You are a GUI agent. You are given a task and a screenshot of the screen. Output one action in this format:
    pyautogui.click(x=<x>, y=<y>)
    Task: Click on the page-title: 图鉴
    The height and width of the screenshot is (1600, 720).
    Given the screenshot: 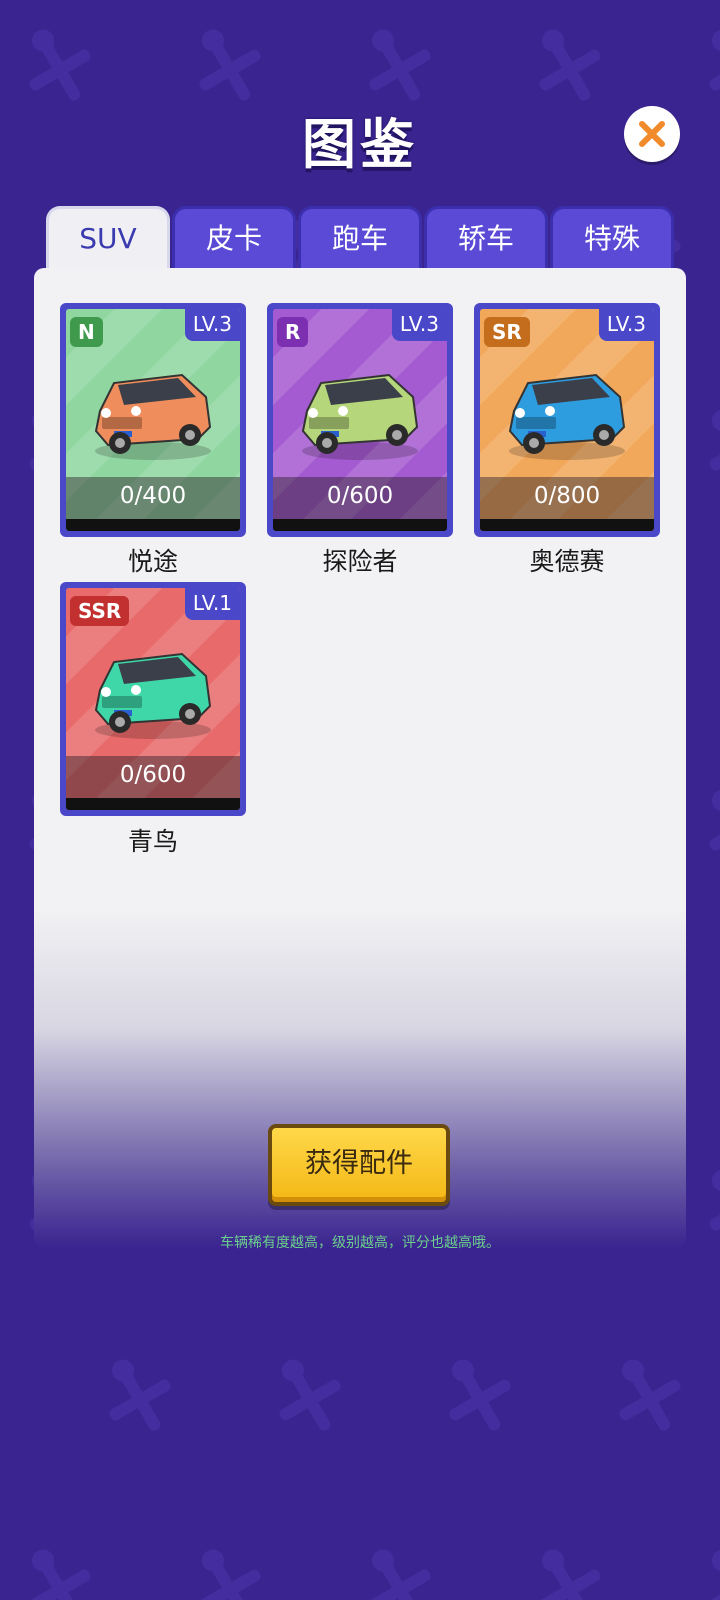 What is the action you would take?
    pyautogui.click(x=360, y=144)
    